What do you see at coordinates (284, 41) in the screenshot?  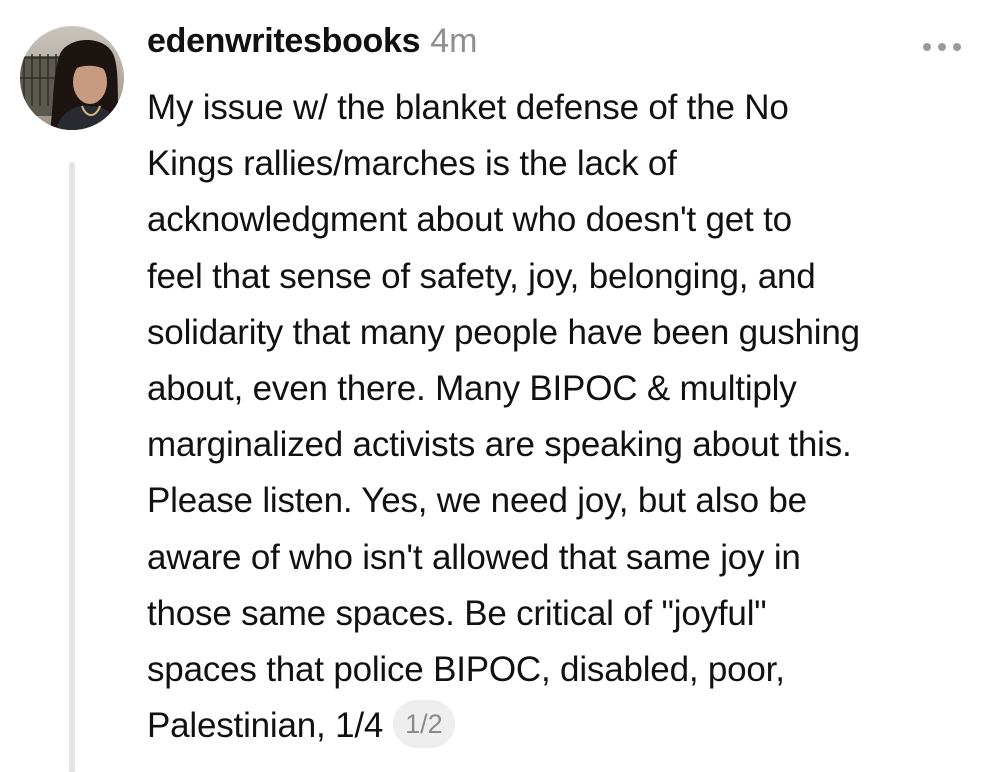 I see `username: edenwritesbooks` at bounding box center [284, 41].